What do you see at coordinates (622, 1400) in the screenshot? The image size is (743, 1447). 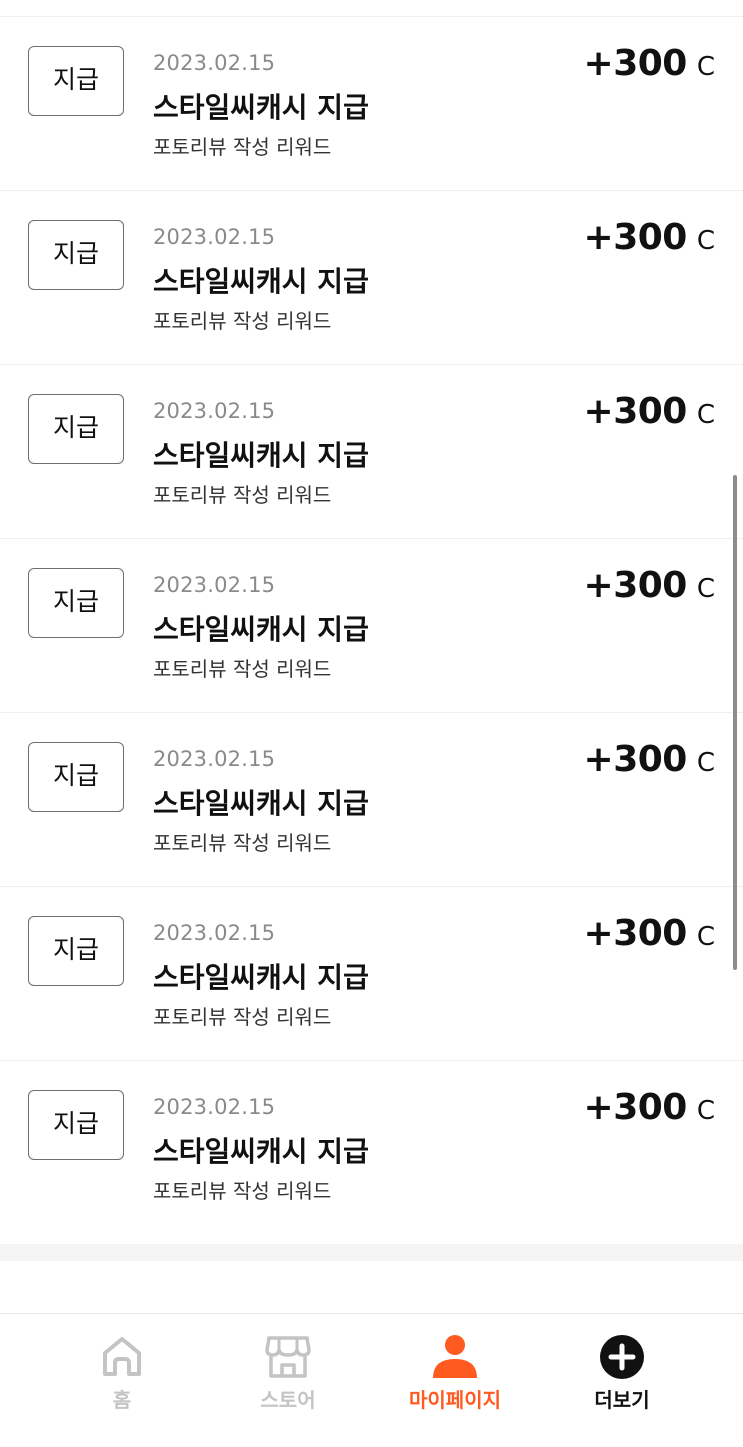 I see `nav-label-more: 더보기` at bounding box center [622, 1400].